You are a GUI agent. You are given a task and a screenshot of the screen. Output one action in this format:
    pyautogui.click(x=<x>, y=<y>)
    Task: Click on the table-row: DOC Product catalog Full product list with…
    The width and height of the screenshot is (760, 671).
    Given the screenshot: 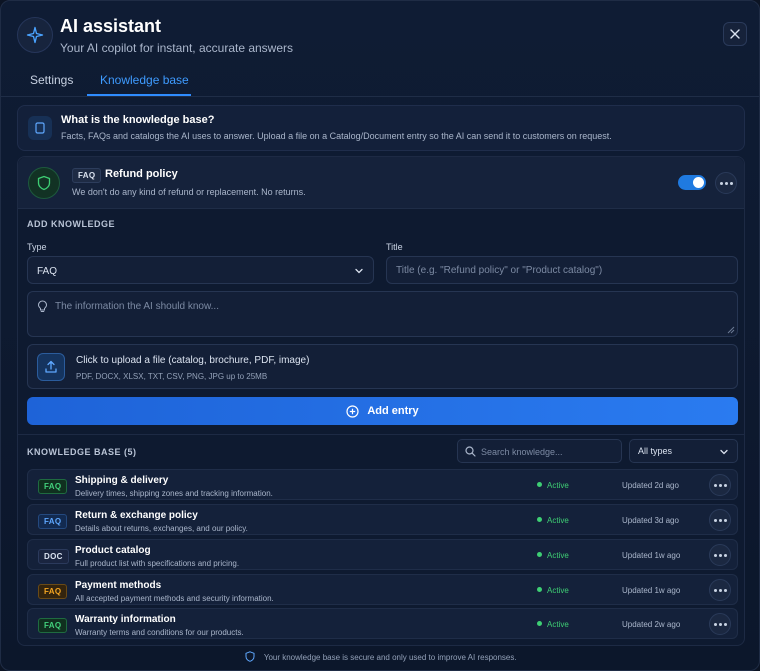 What is the action you would take?
    pyautogui.click(x=382, y=554)
    